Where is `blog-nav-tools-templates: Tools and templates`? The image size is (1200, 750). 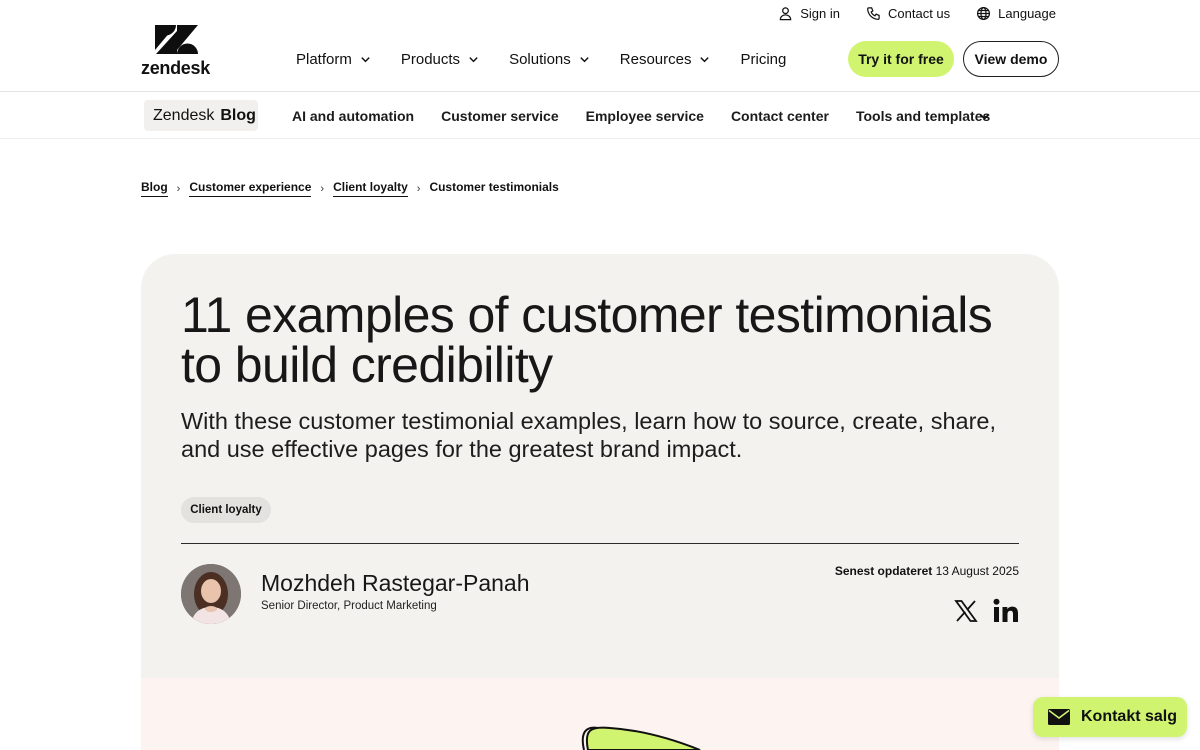 blog-nav-tools-templates: Tools and templates is located at coordinates (923, 116).